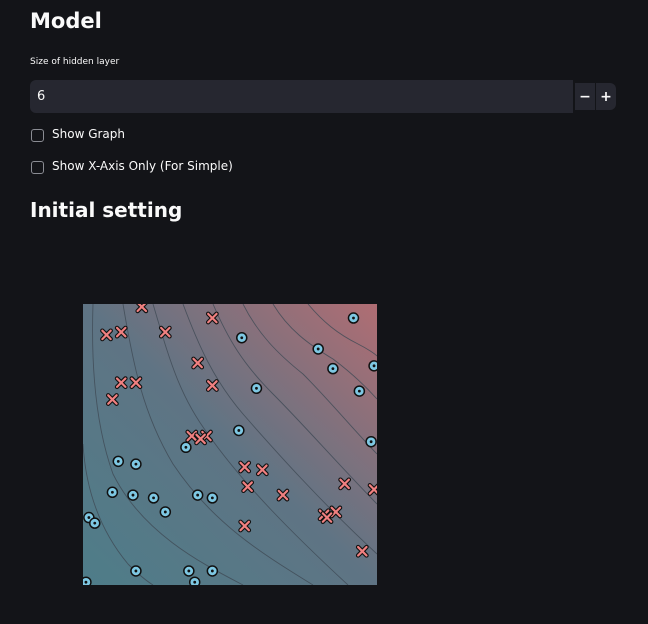 The height and width of the screenshot is (624, 648). Describe the element at coordinates (37, 167) in the screenshot. I see `show-x-axis-checkbox` at that location.